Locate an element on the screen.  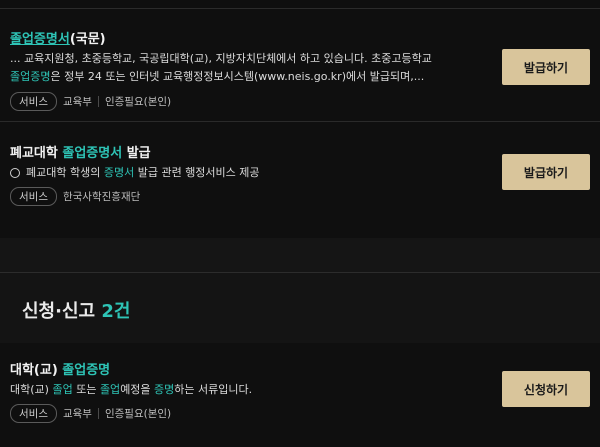
result-meta-1: 서비스 교육부 인증필요(본인) is located at coordinates (90, 101).